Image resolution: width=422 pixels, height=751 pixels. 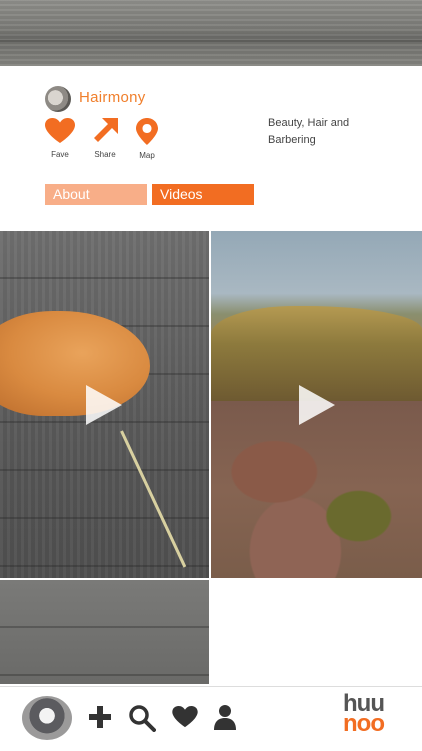 What do you see at coordinates (75, 363) in the screenshot?
I see `cat-image` at bounding box center [75, 363].